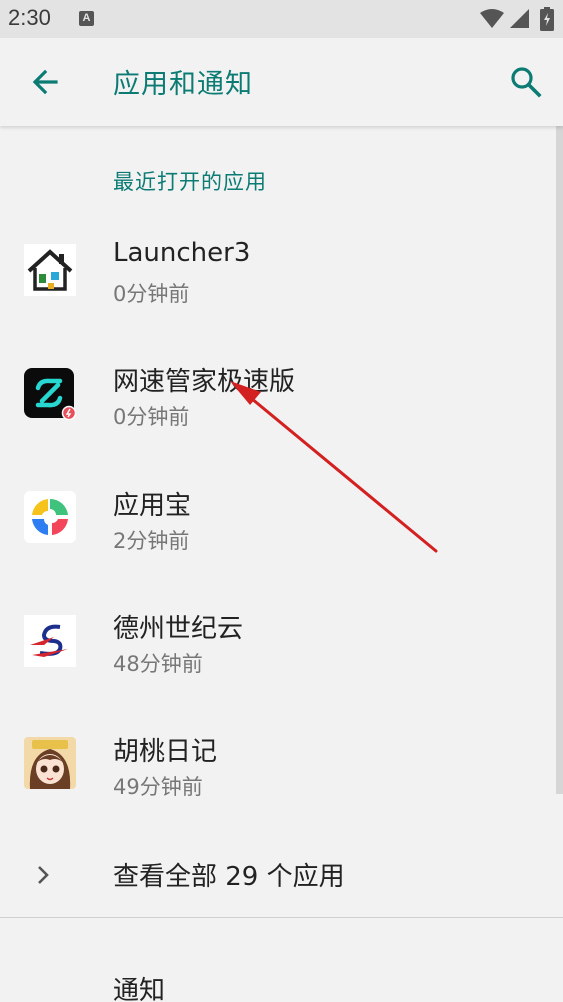 This screenshot has width=563, height=1002. Describe the element at coordinates (139, 989) in the screenshot. I see `notifications-label: 通知` at that location.